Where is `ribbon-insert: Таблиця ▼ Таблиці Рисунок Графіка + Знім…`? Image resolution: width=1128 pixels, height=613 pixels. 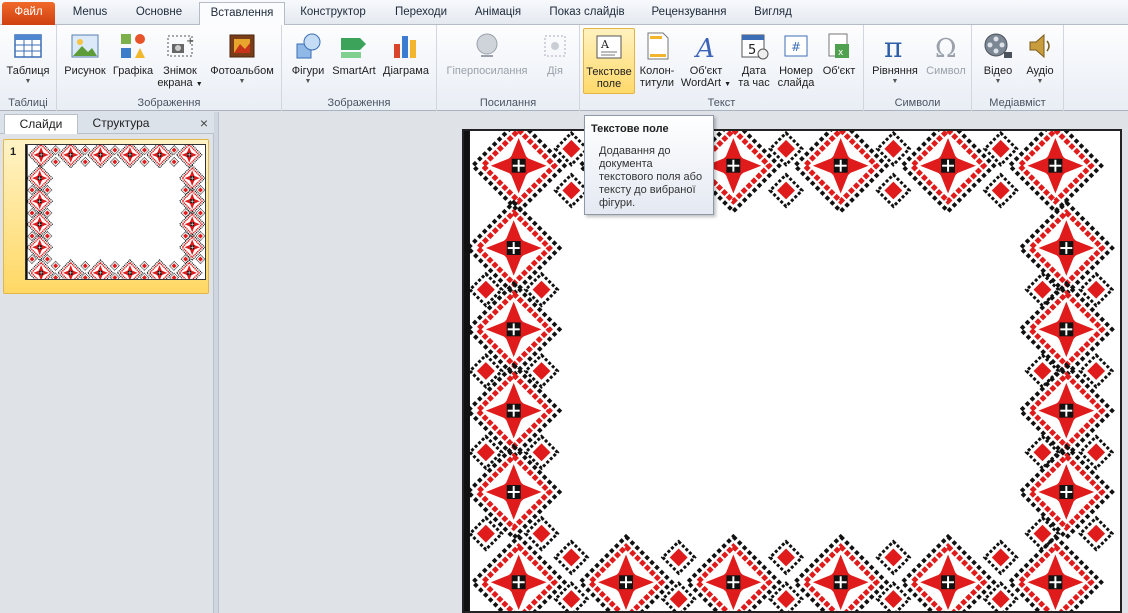 ribbon-insert: Таблиця ▼ Таблиці Рисунок Графіка + Знім… is located at coordinates (564, 68).